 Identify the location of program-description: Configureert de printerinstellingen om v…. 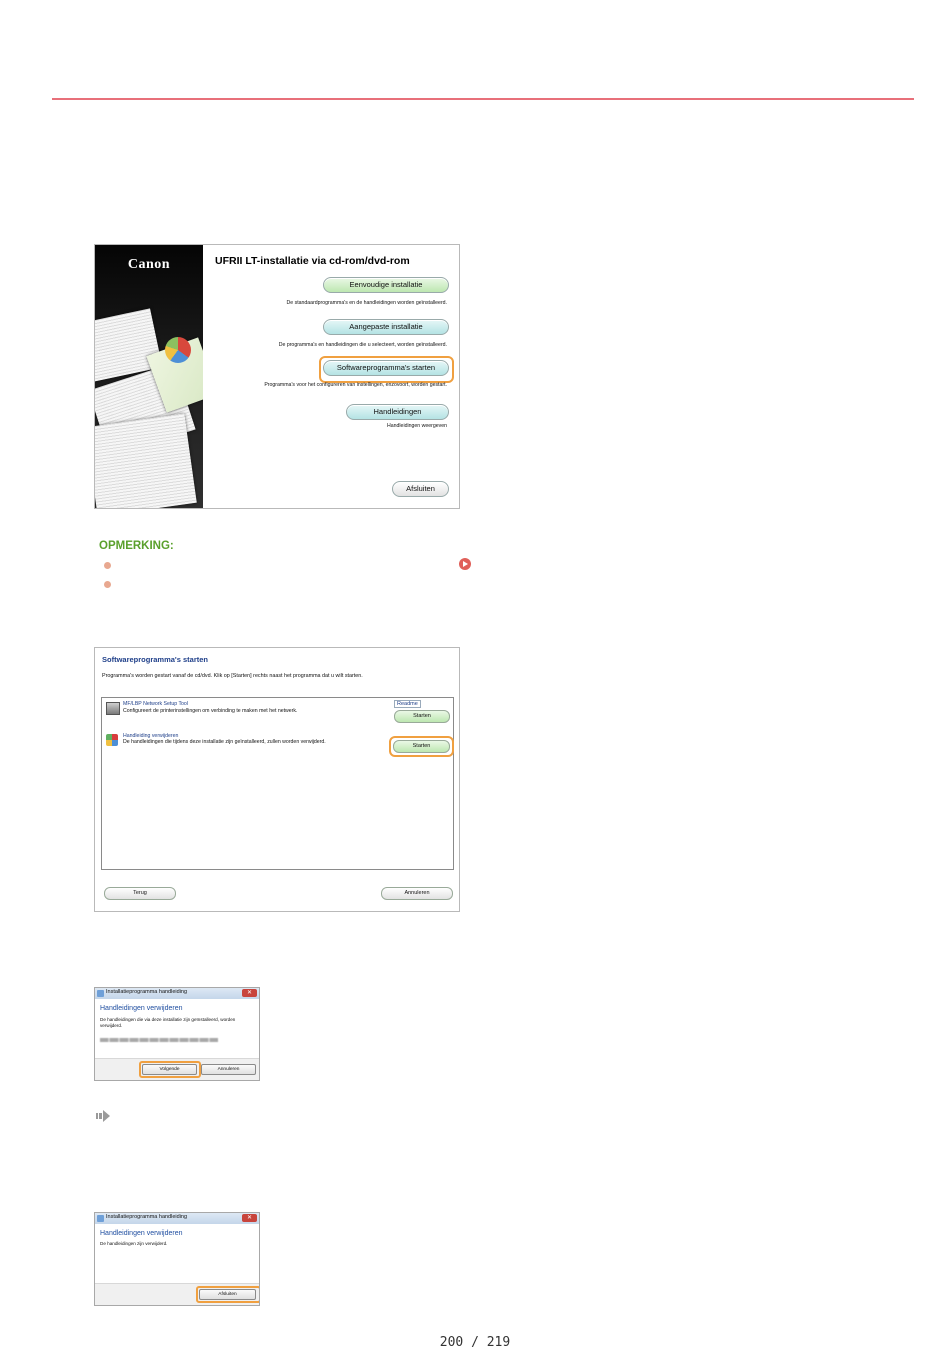
(210, 711).